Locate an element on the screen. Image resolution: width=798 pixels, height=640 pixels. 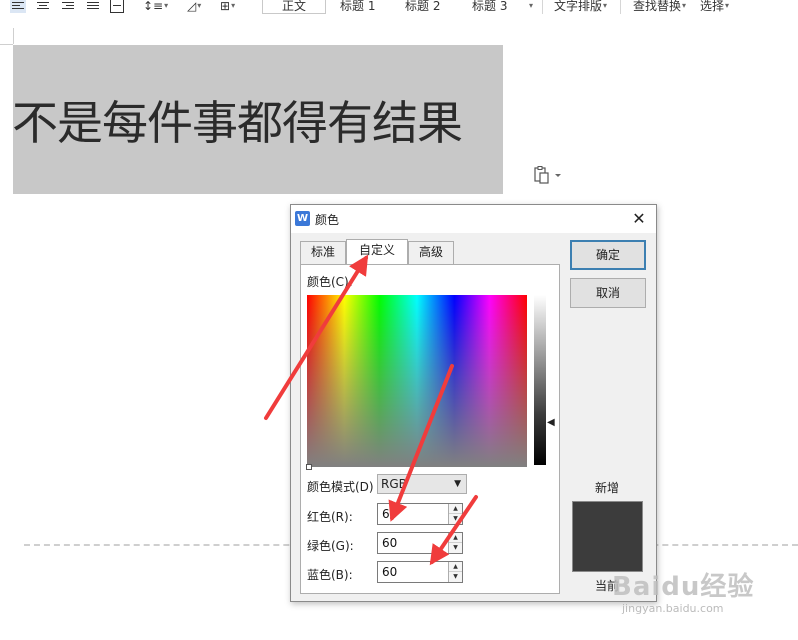
green-label: 绿色(G): is located at coordinates (330, 546).